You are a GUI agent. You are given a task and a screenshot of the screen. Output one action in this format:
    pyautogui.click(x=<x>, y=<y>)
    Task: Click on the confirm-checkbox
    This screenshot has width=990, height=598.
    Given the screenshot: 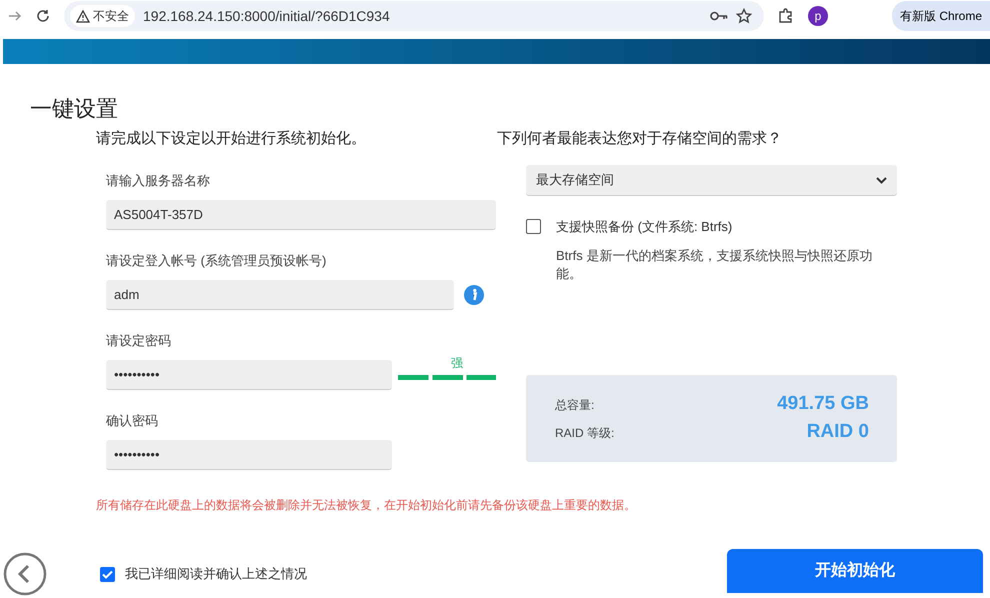 What is the action you would take?
    pyautogui.click(x=107, y=574)
    